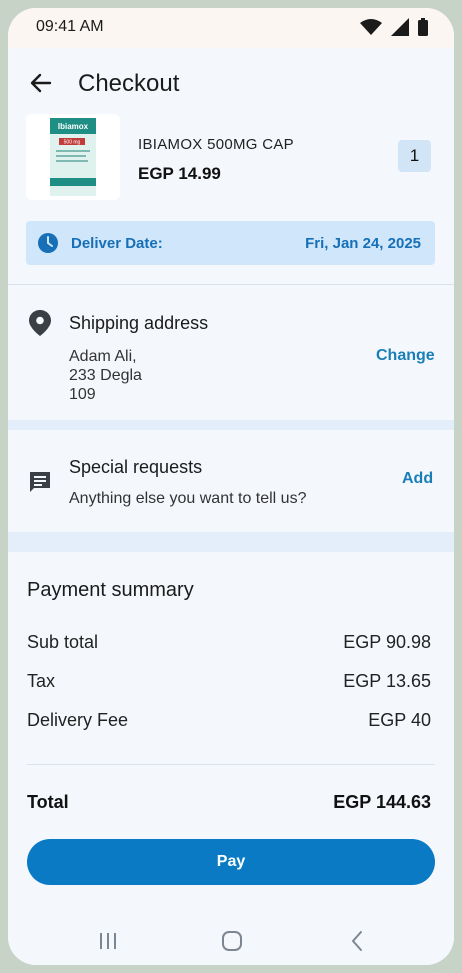 This screenshot has height=973, width=462. I want to click on signal-icon, so click(400, 27).